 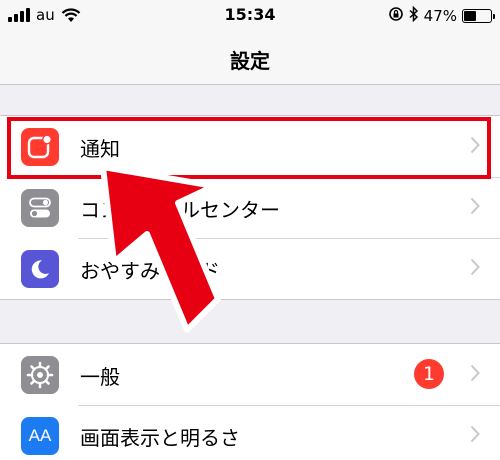 I want to click on gear-icon, so click(x=40, y=375).